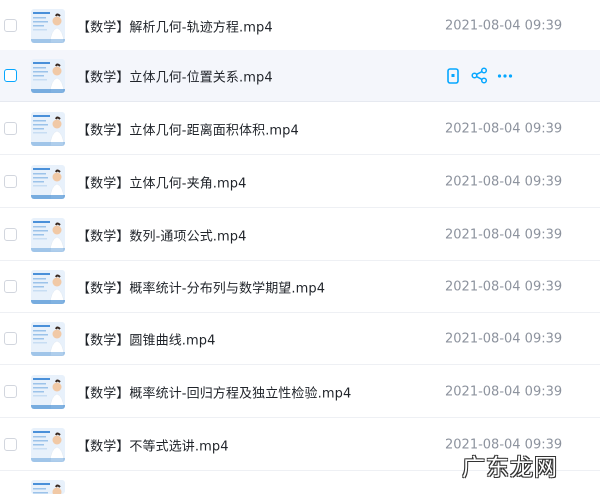  I want to click on file-name: 【数学】不等式选讲.mp4, so click(153, 444).